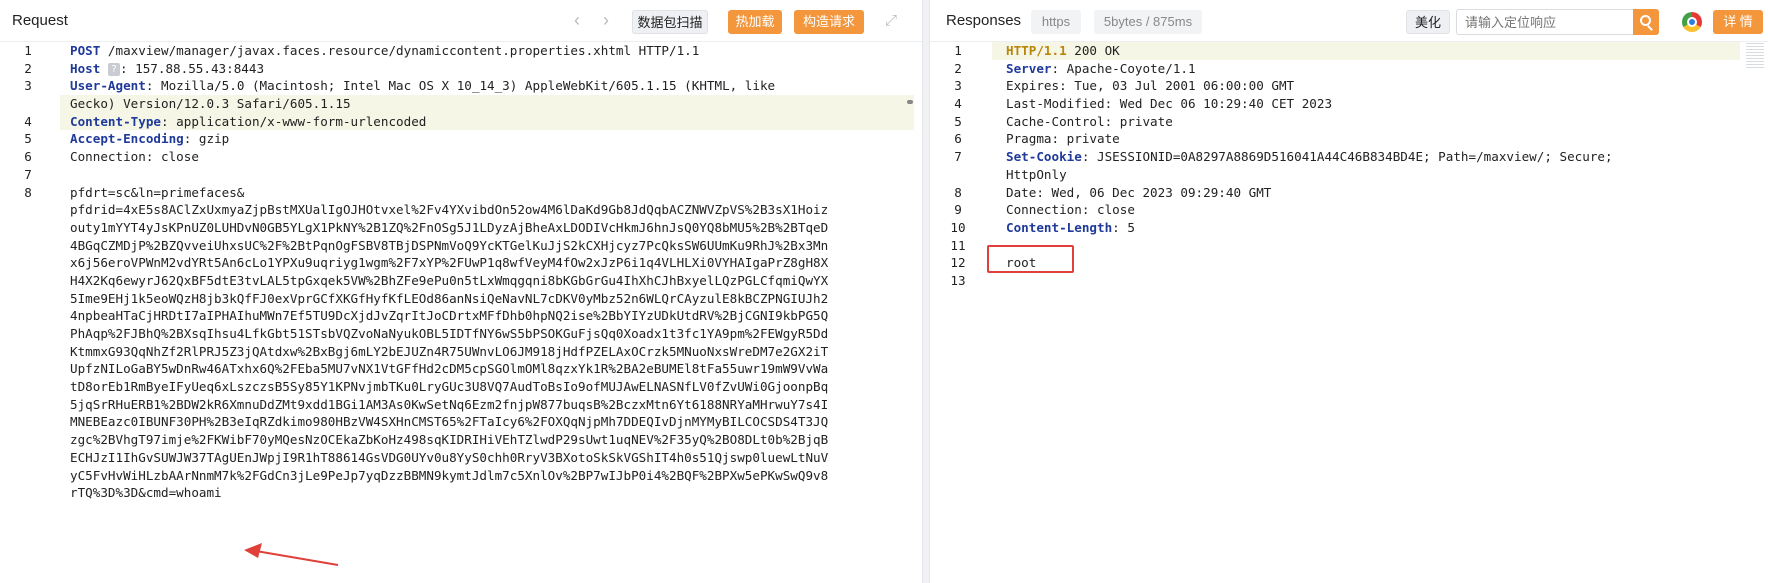 The height and width of the screenshot is (583, 1768). What do you see at coordinates (1139, 192) in the screenshot?
I see `line-text: Date: Wed, 06 Dec 2023 09:29:40 GMT` at bounding box center [1139, 192].